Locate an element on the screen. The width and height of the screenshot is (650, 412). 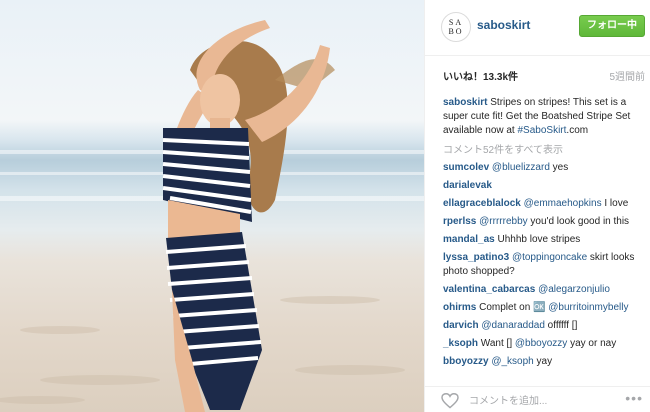
comment-username: _ksoph is located at coordinates (460, 343).